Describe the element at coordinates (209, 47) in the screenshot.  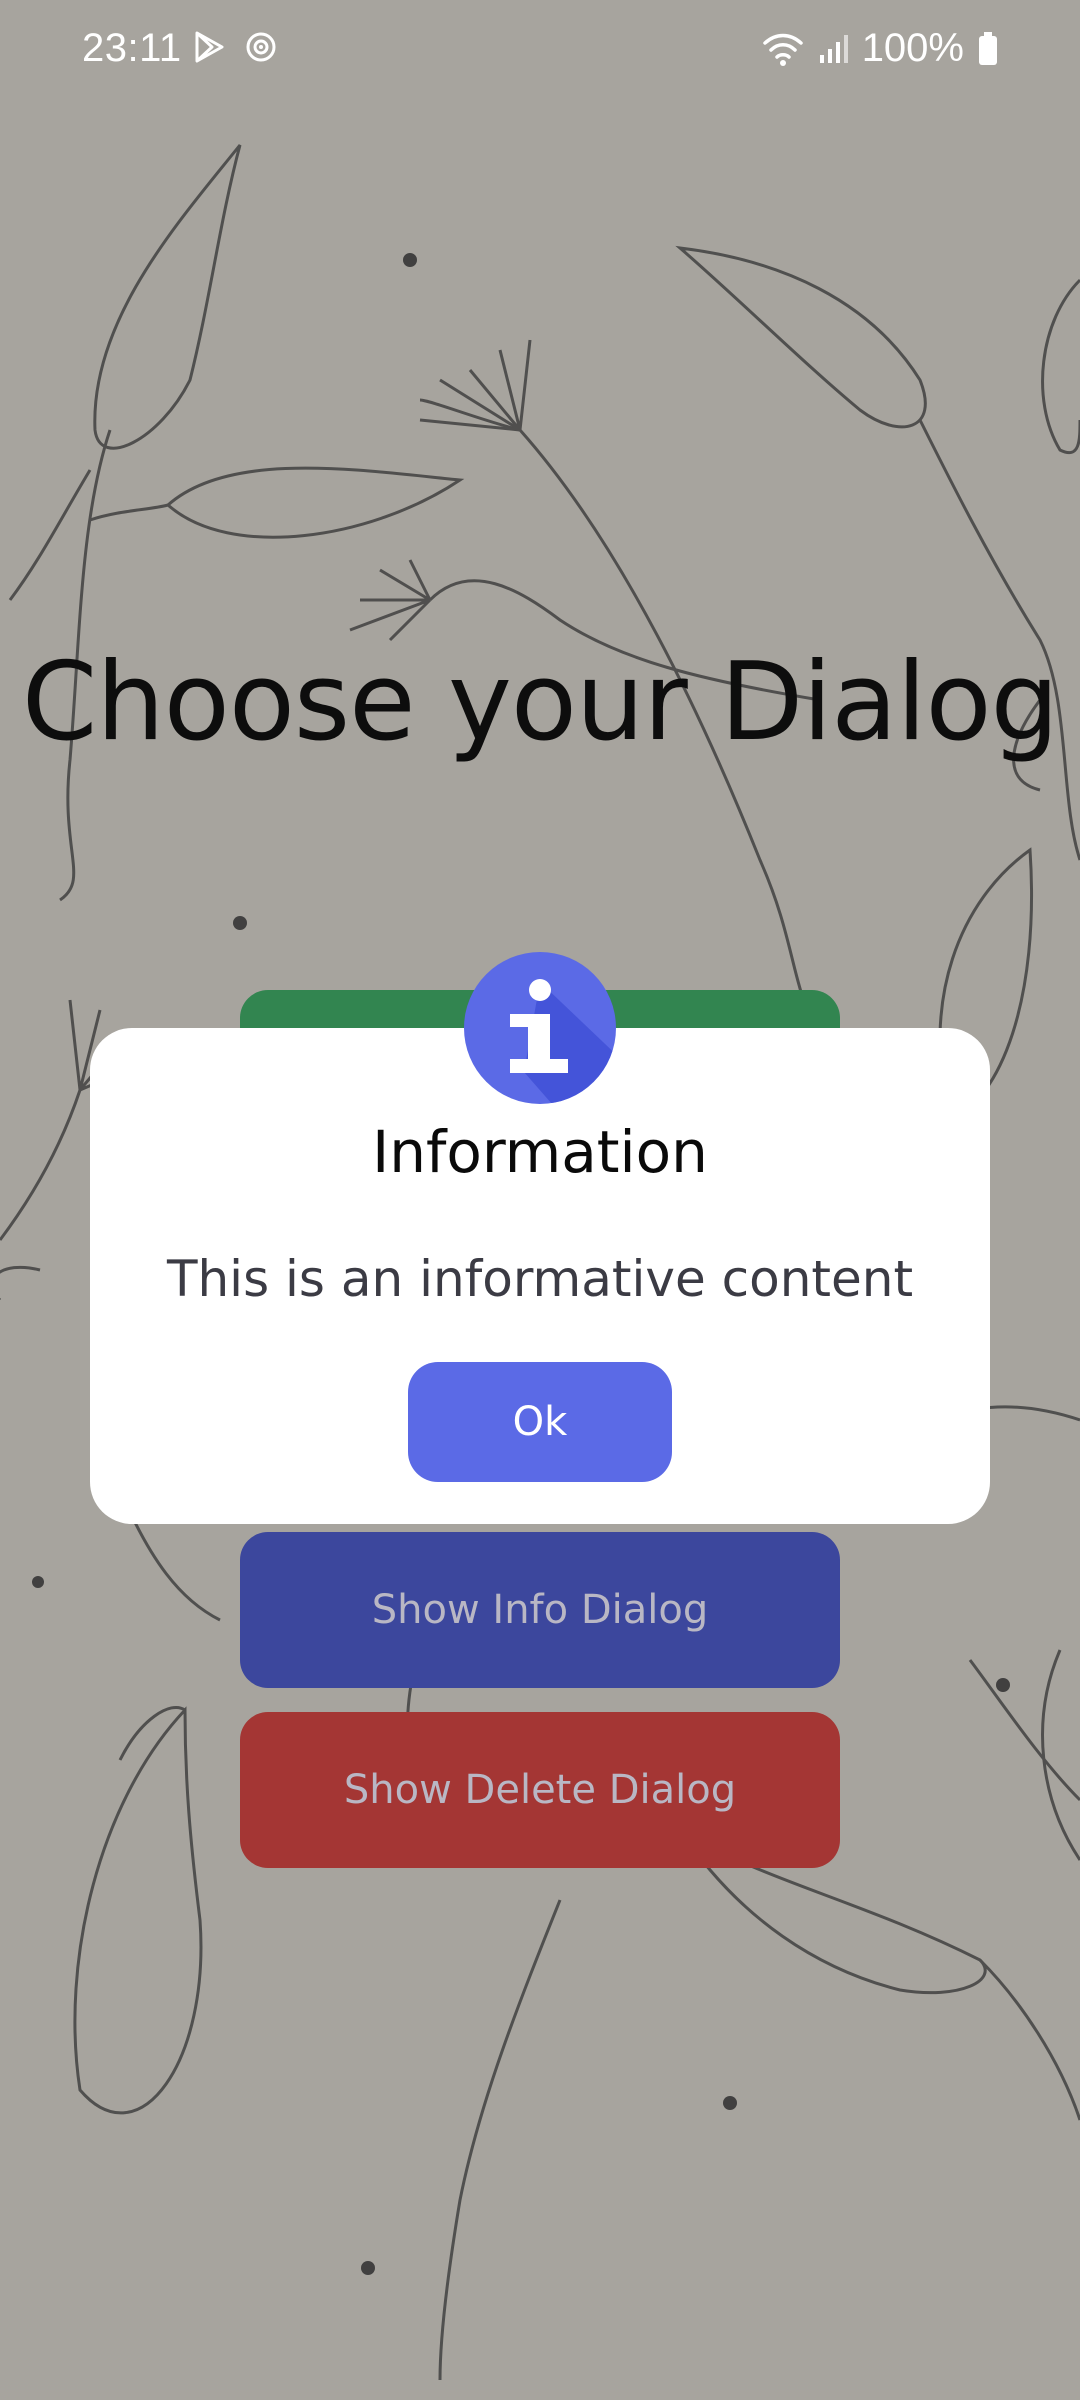
I see `play-store-icon` at that location.